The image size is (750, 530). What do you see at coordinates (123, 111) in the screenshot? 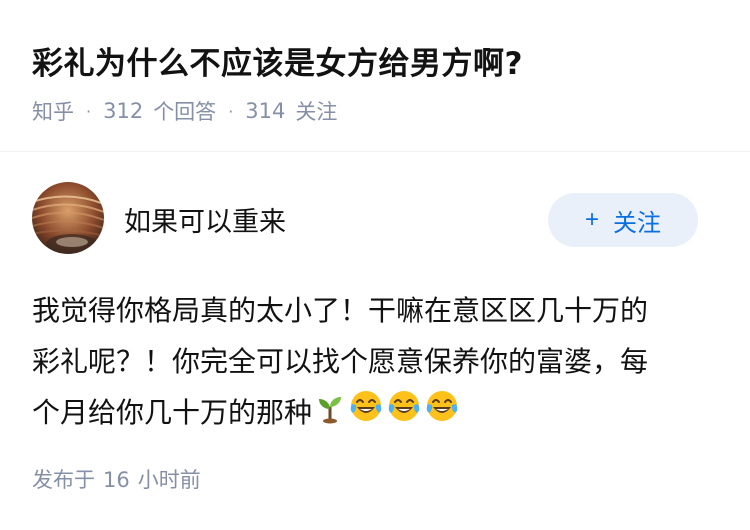
I see `answers-count: 312` at bounding box center [123, 111].